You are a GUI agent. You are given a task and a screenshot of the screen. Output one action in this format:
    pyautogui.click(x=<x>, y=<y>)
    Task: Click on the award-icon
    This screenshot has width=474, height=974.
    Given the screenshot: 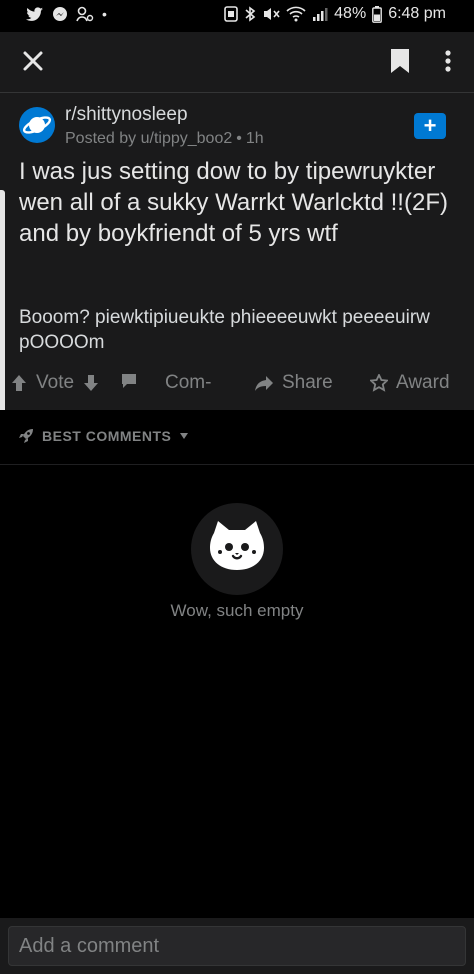 What is the action you would take?
    pyautogui.click(x=379, y=383)
    